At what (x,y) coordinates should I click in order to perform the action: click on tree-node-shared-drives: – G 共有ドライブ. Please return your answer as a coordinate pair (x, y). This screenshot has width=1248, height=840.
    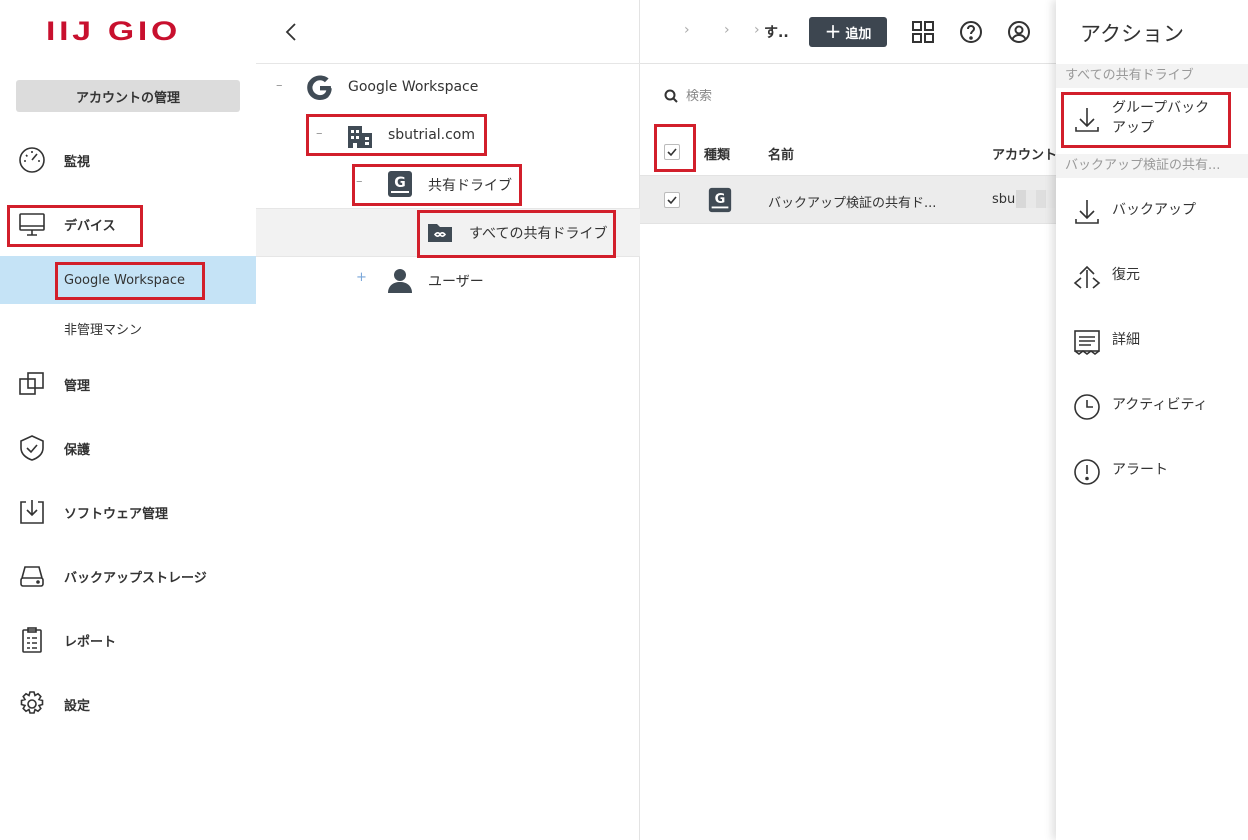
    Looking at the image, I should click on (448, 184).